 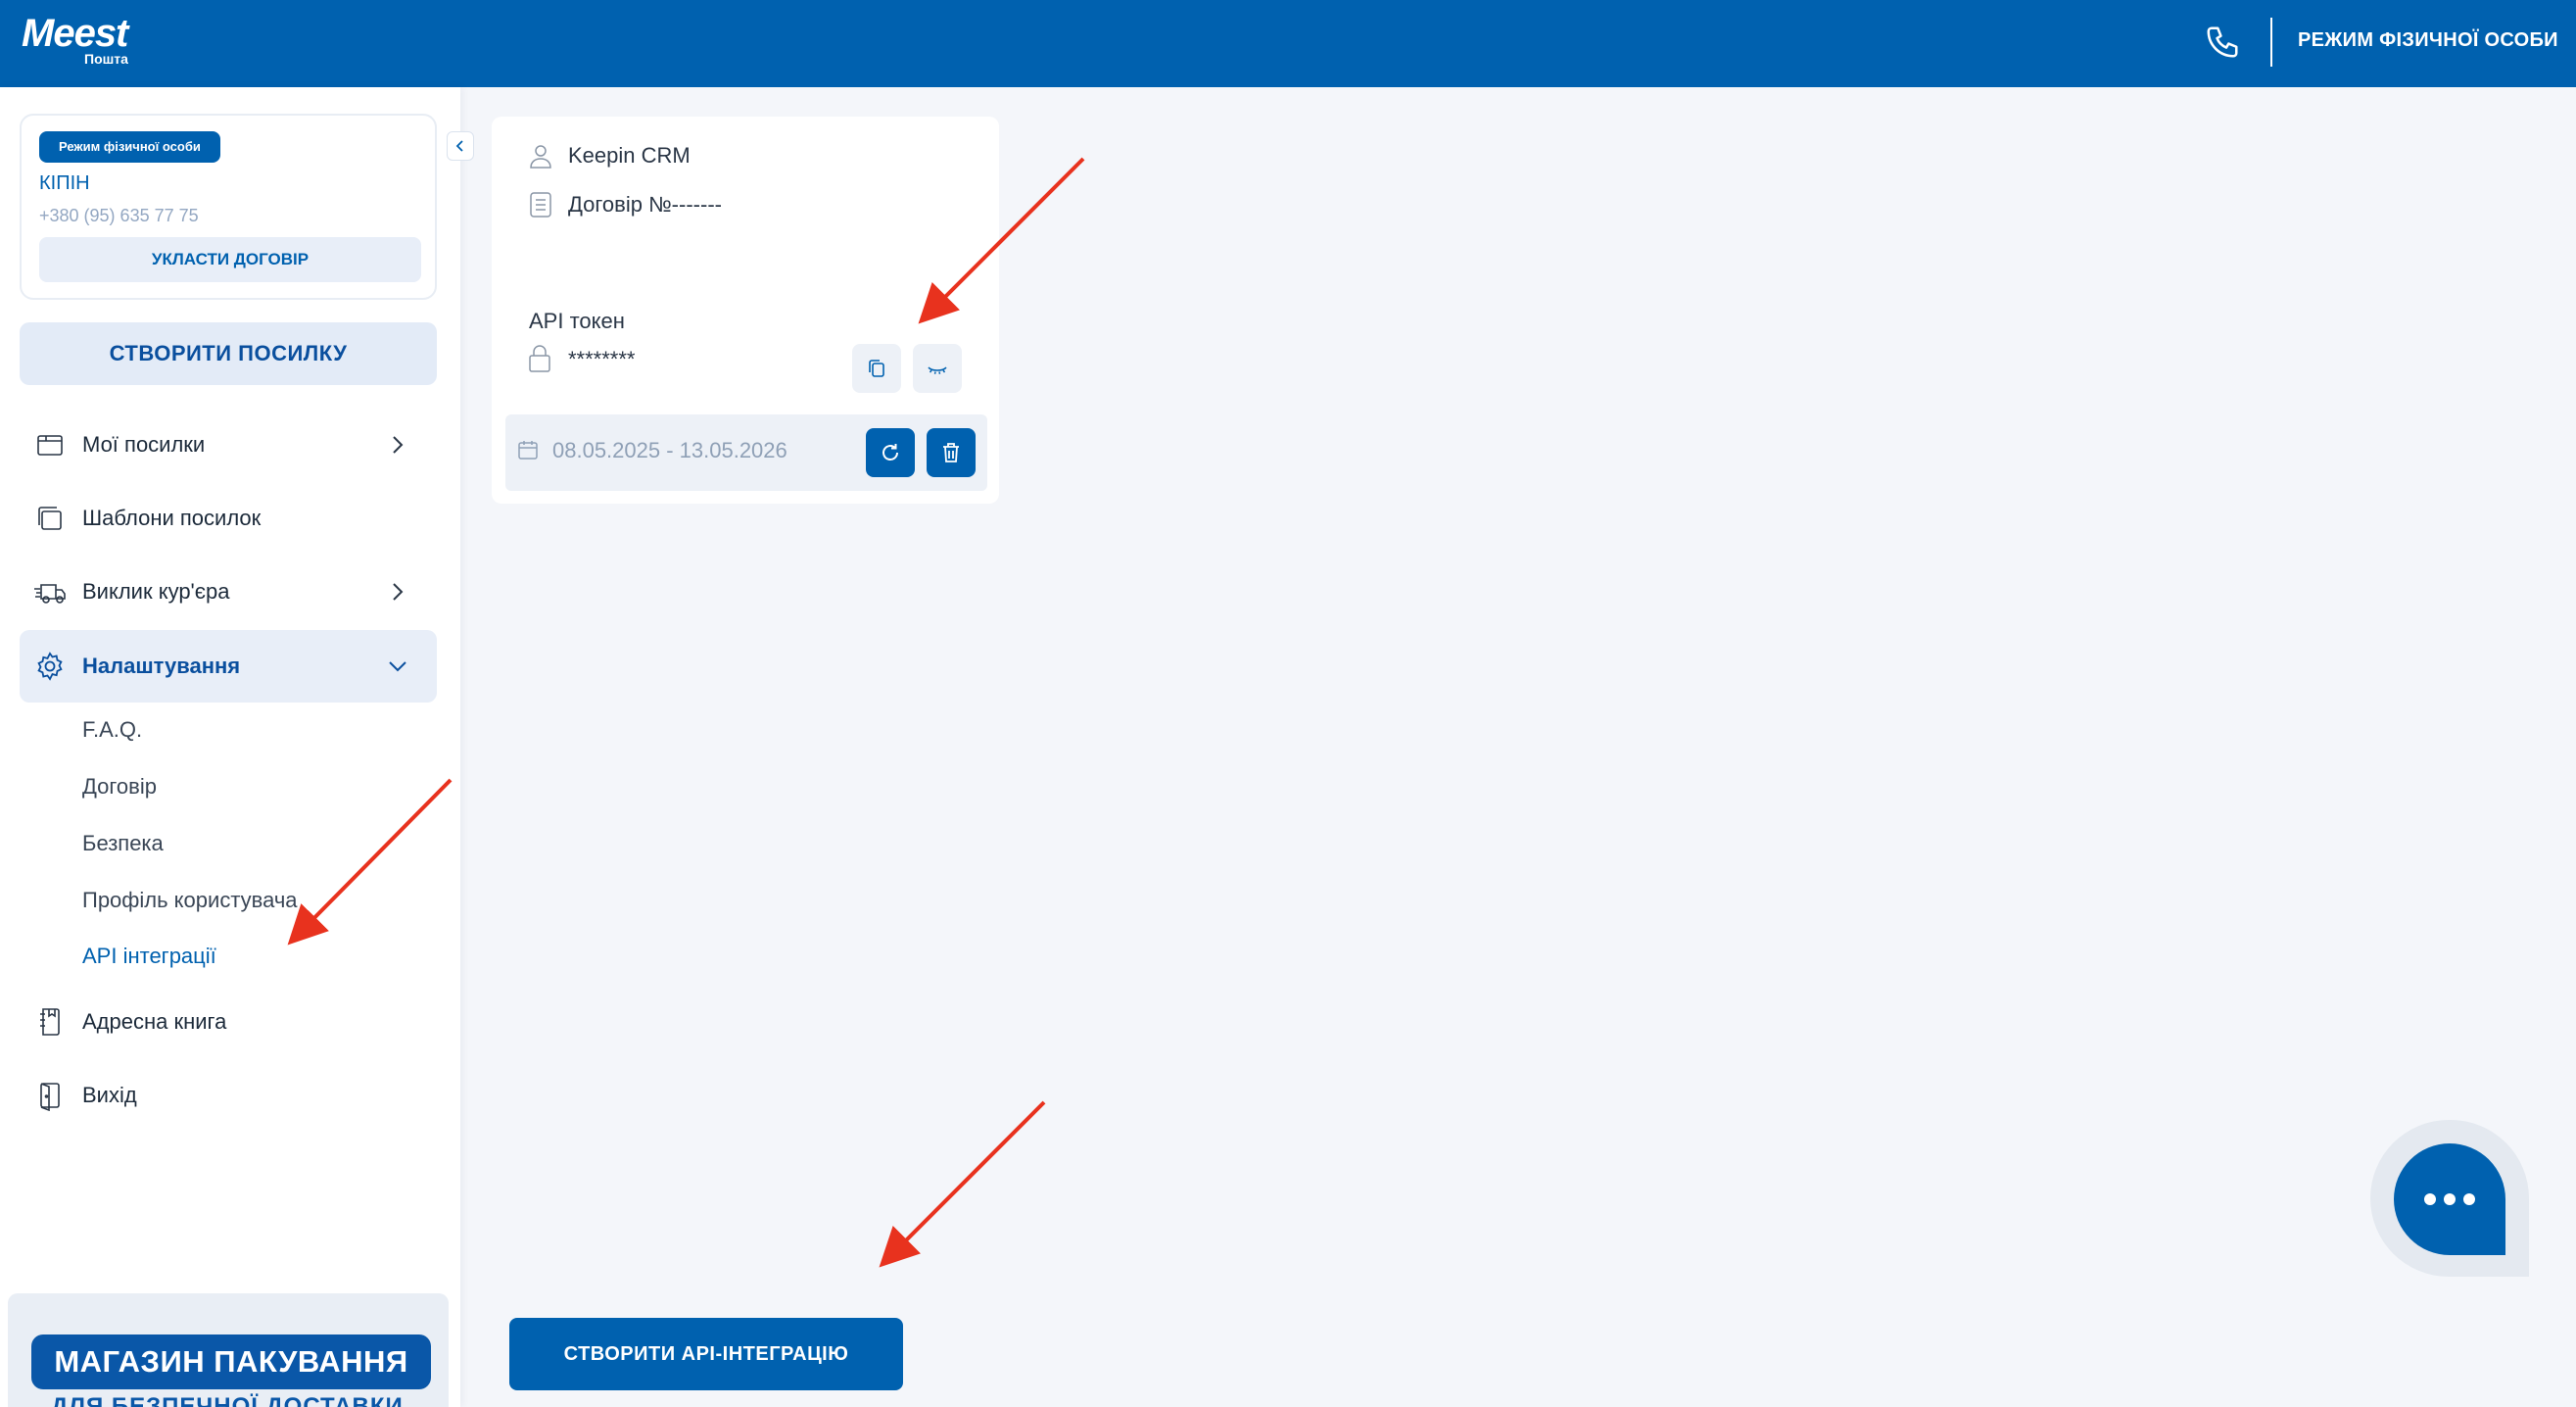 I want to click on sidebar-item-label: Виклик кур'єра, so click(x=156, y=591).